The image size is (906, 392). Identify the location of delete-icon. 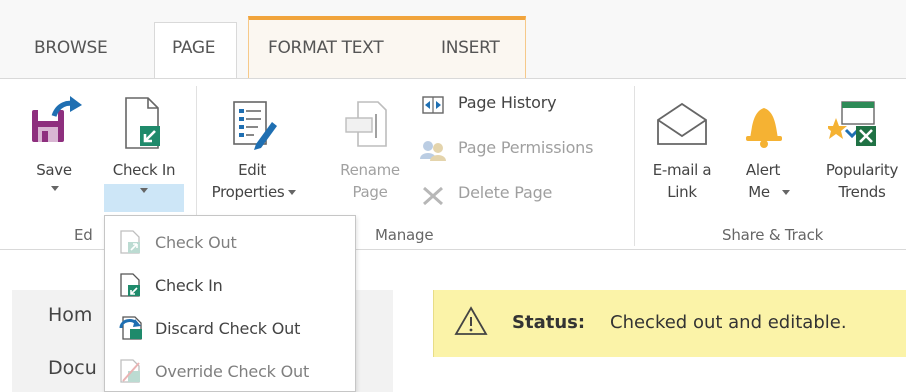
(433, 196).